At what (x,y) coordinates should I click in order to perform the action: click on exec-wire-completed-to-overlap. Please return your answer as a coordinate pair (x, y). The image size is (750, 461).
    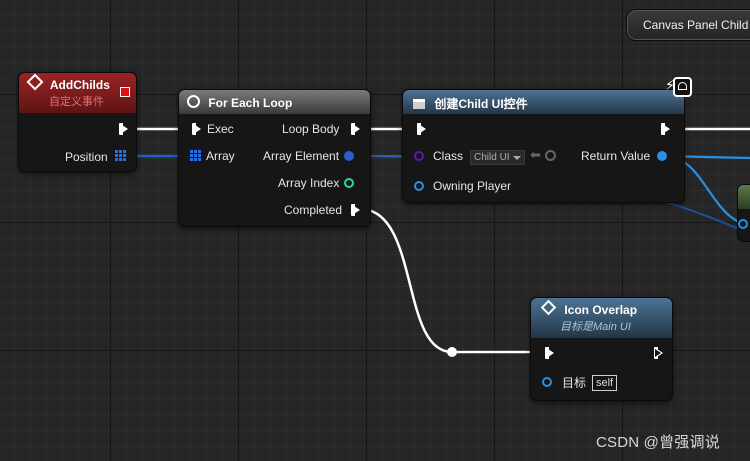
    Looking at the image, I should click on (449, 280).